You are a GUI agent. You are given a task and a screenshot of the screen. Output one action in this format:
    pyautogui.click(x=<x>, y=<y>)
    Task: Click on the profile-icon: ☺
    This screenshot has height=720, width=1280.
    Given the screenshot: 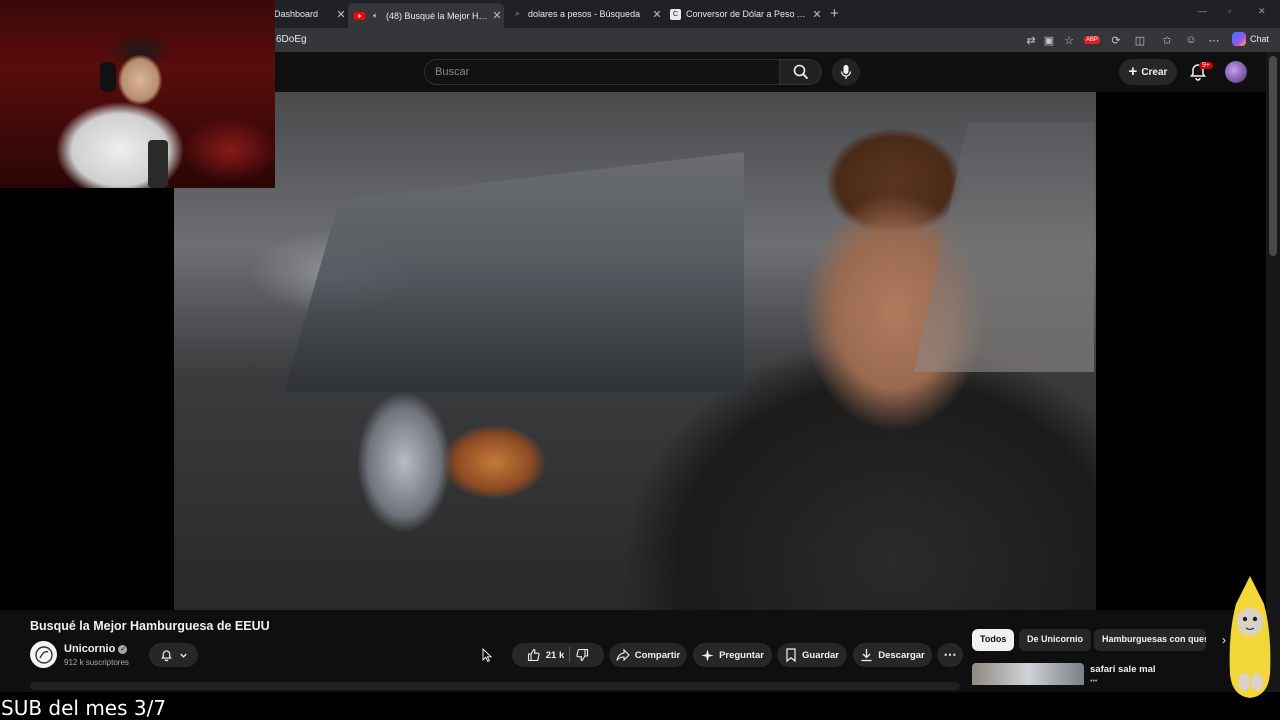 What is the action you would take?
    pyautogui.click(x=1191, y=40)
    